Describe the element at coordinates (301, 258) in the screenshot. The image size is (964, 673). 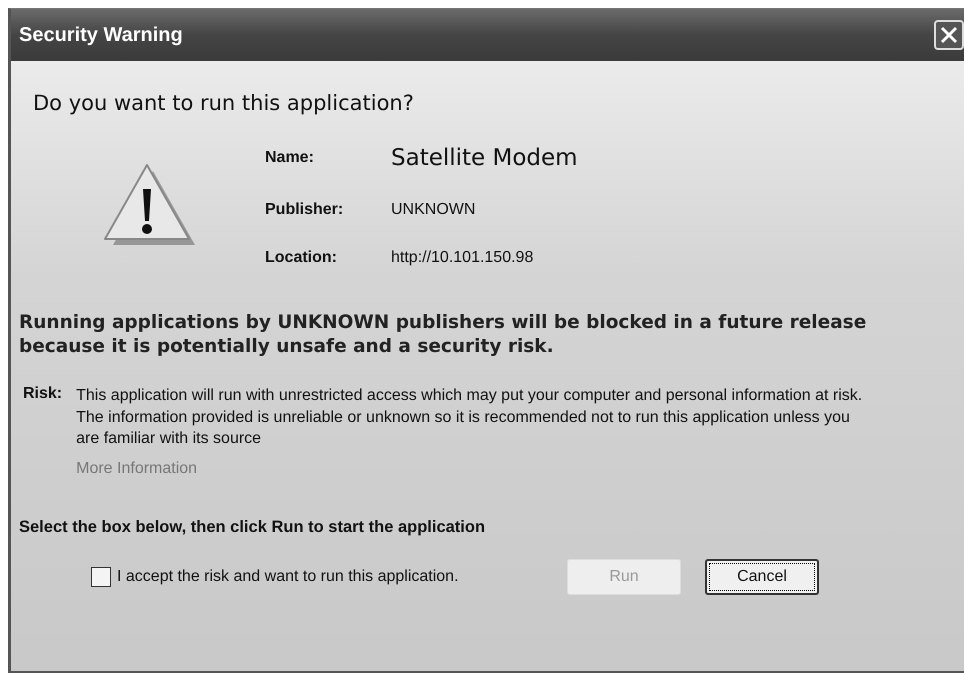
I see `field-label: Location:` at that location.